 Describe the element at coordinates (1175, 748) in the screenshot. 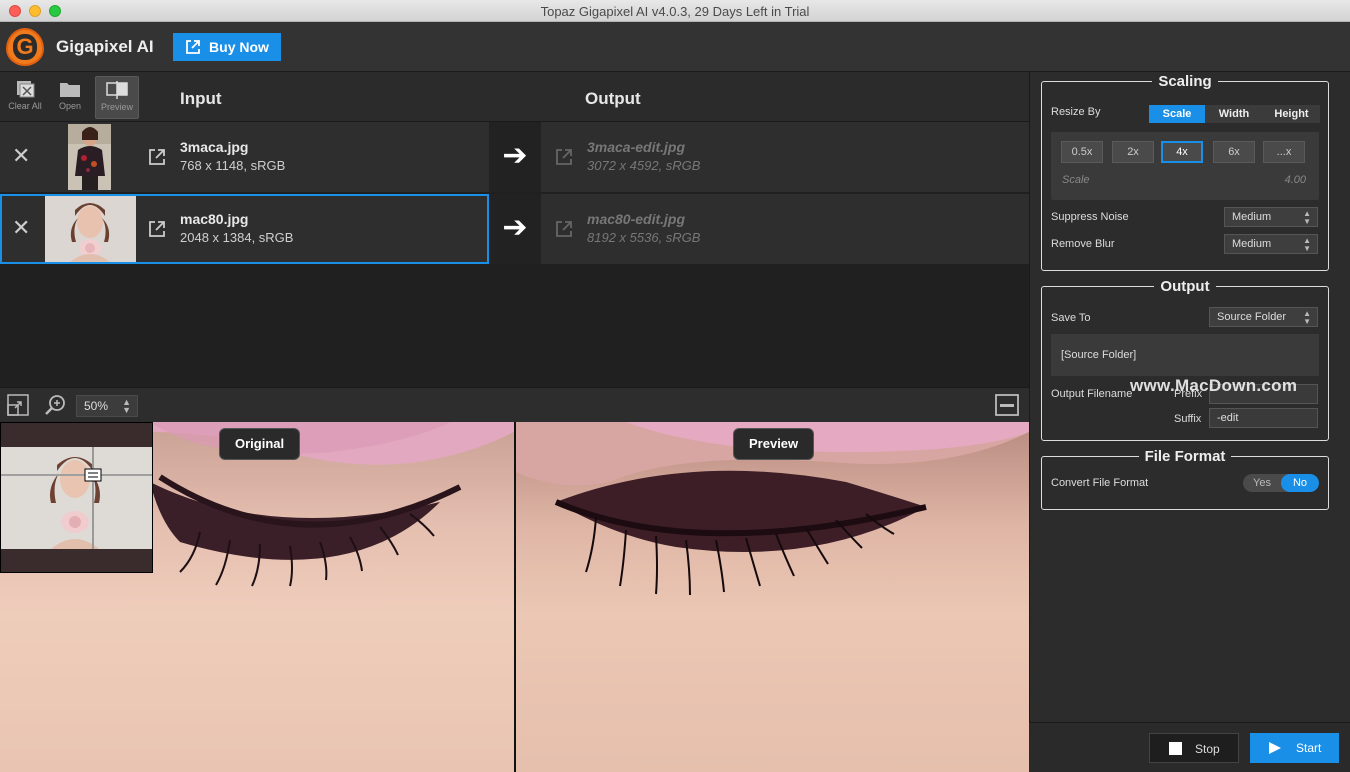

I see `stop-icon` at that location.